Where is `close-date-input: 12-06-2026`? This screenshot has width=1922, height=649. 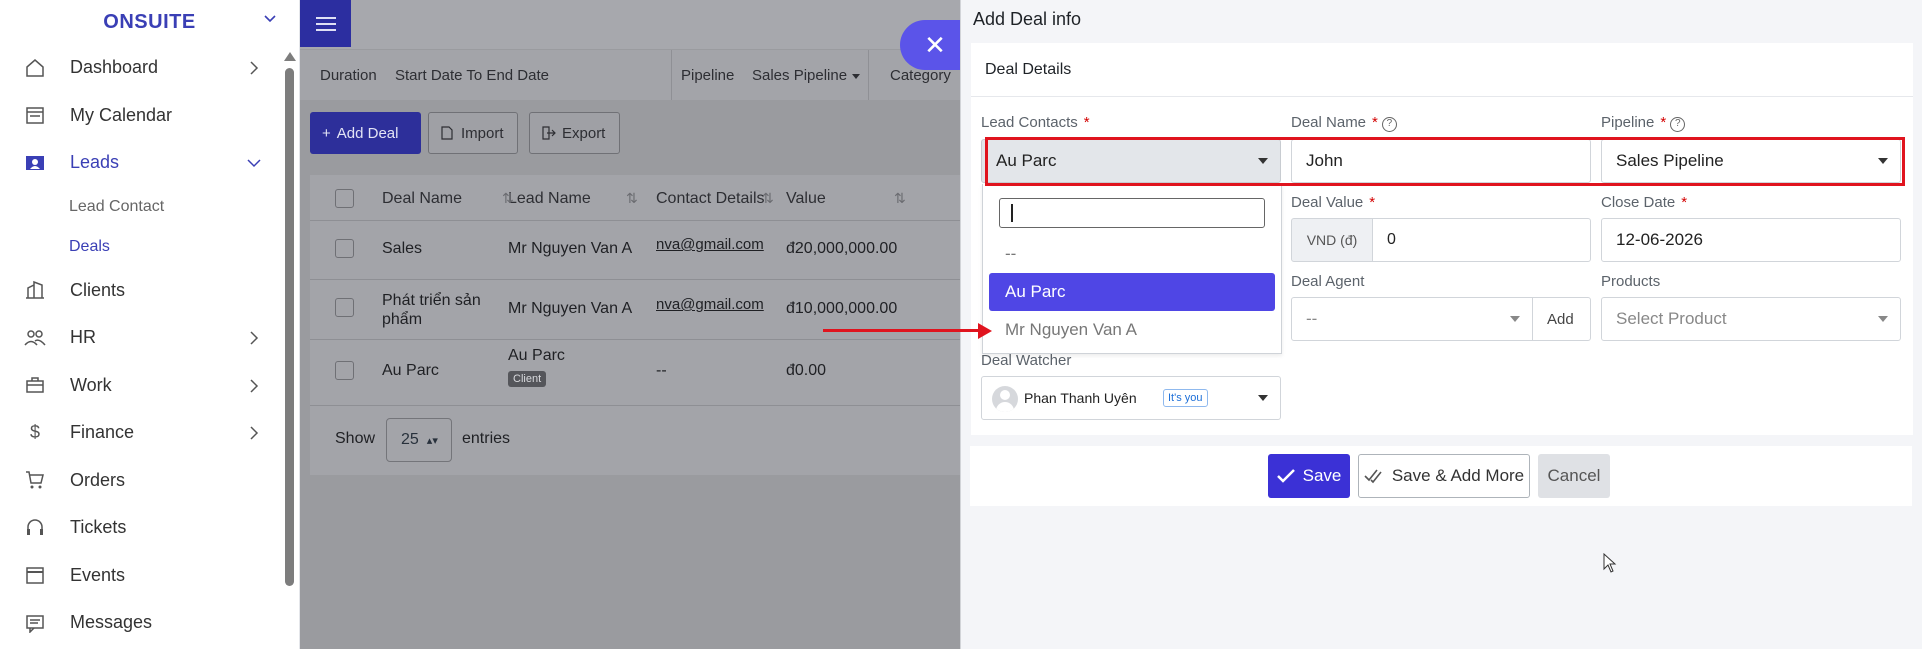 close-date-input: 12-06-2026 is located at coordinates (1751, 240).